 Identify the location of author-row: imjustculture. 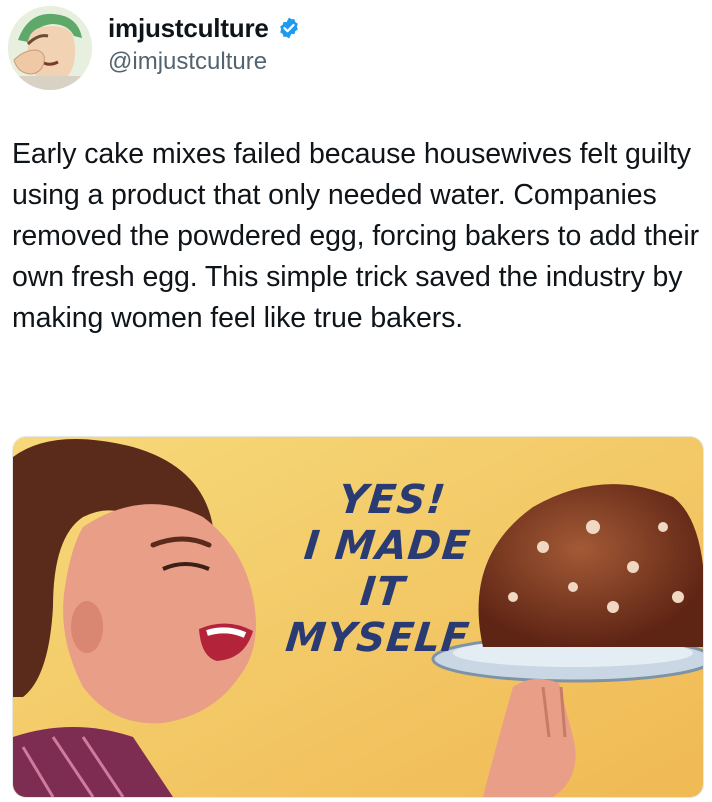
(204, 28).